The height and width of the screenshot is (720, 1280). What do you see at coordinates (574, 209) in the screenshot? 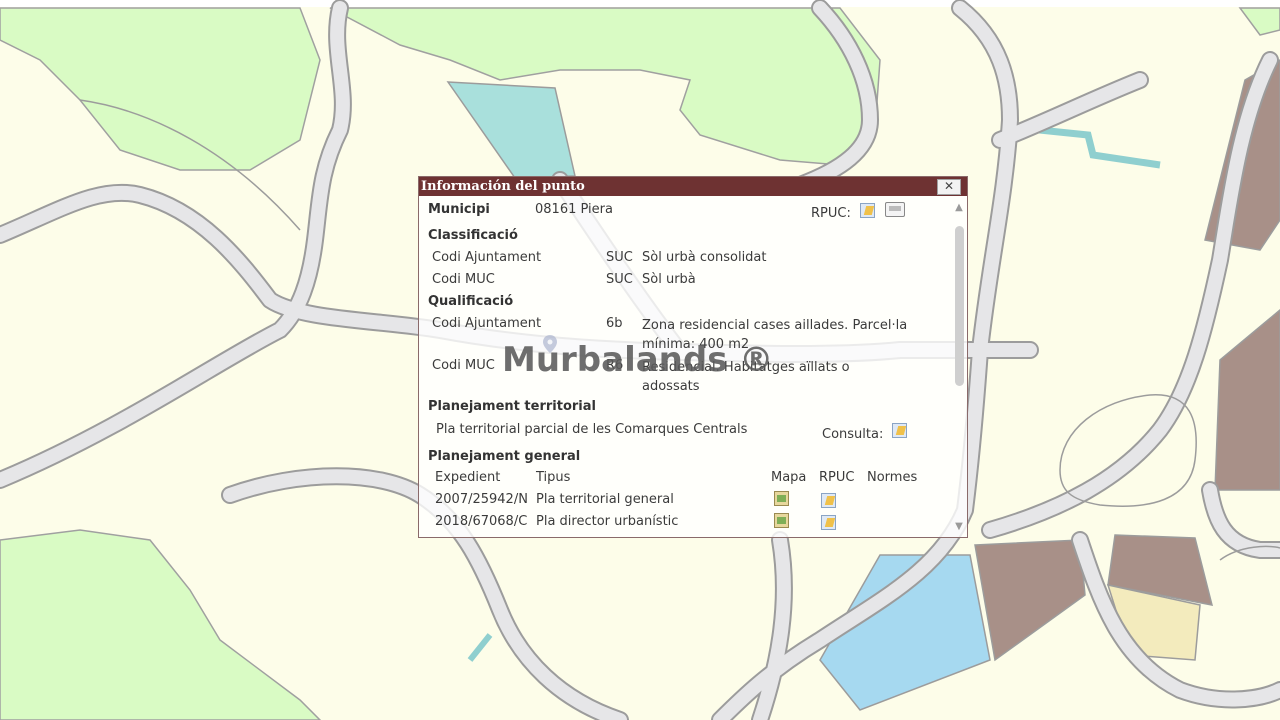
I see `municipi-value: 08161 Piera` at bounding box center [574, 209].